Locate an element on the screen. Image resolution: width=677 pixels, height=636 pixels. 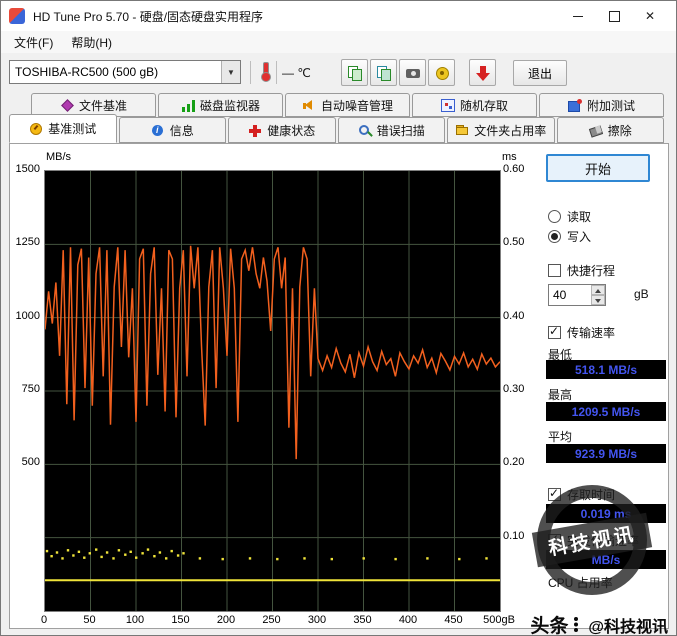
short-stroke-spinner is located at coordinates (598, 295).